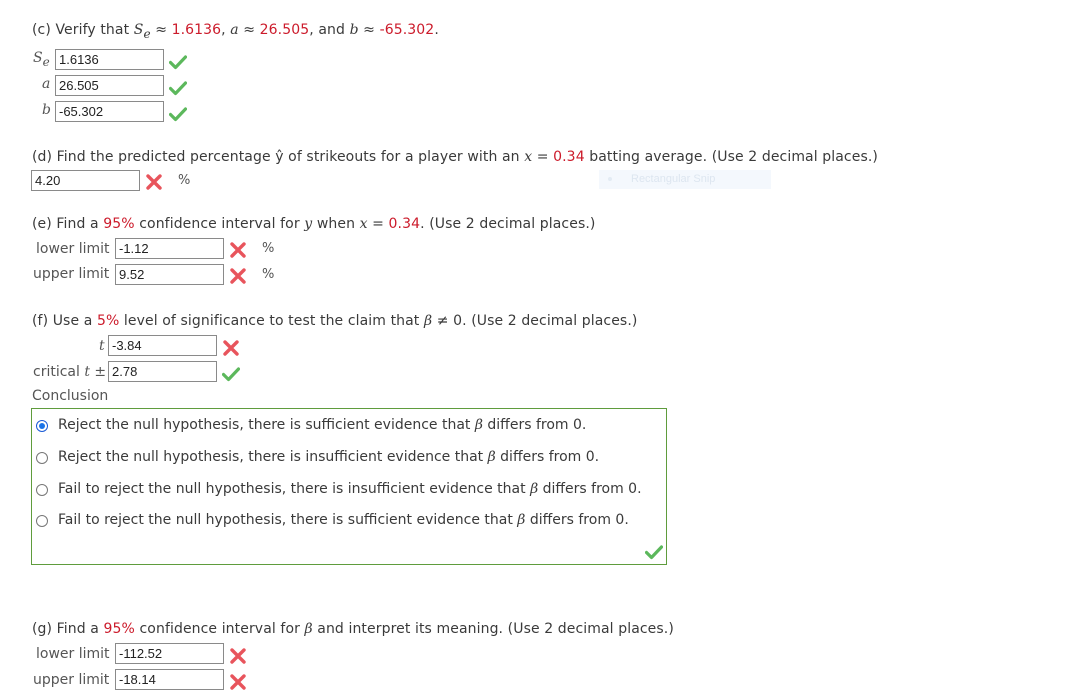 The width and height of the screenshot is (1071, 700). What do you see at coordinates (169, 248) in the screenshot?
I see `y-interval-lower-input` at bounding box center [169, 248].